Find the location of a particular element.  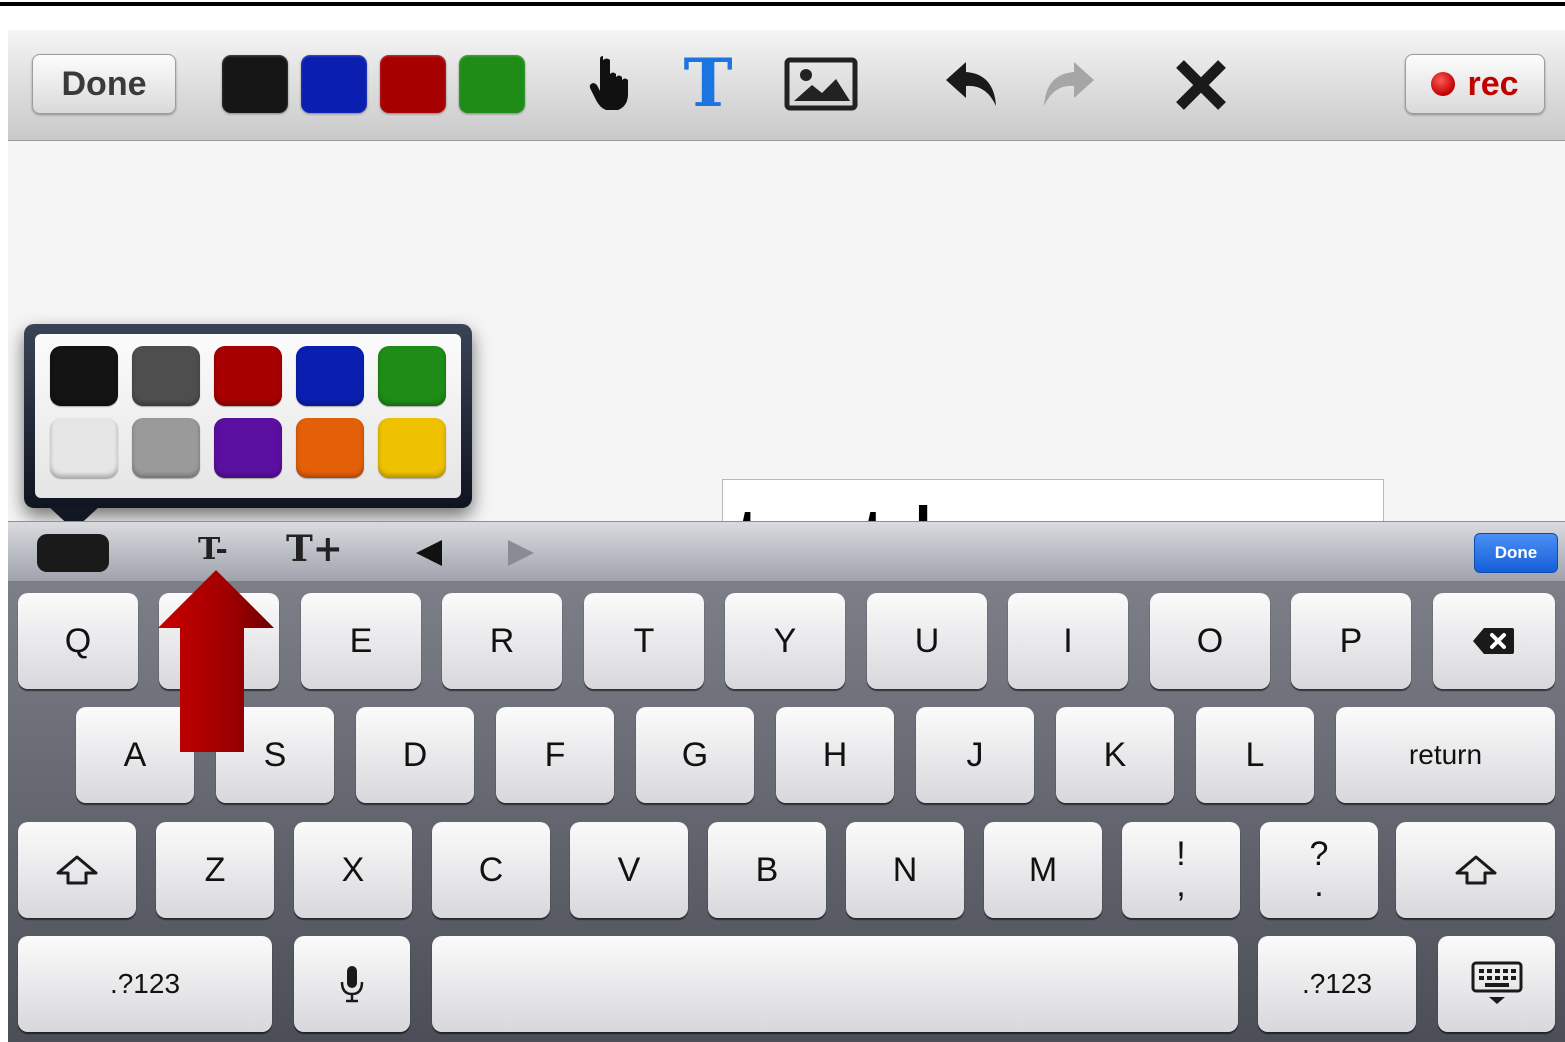

numbers-key-right: .?123 is located at coordinates (1337, 984).